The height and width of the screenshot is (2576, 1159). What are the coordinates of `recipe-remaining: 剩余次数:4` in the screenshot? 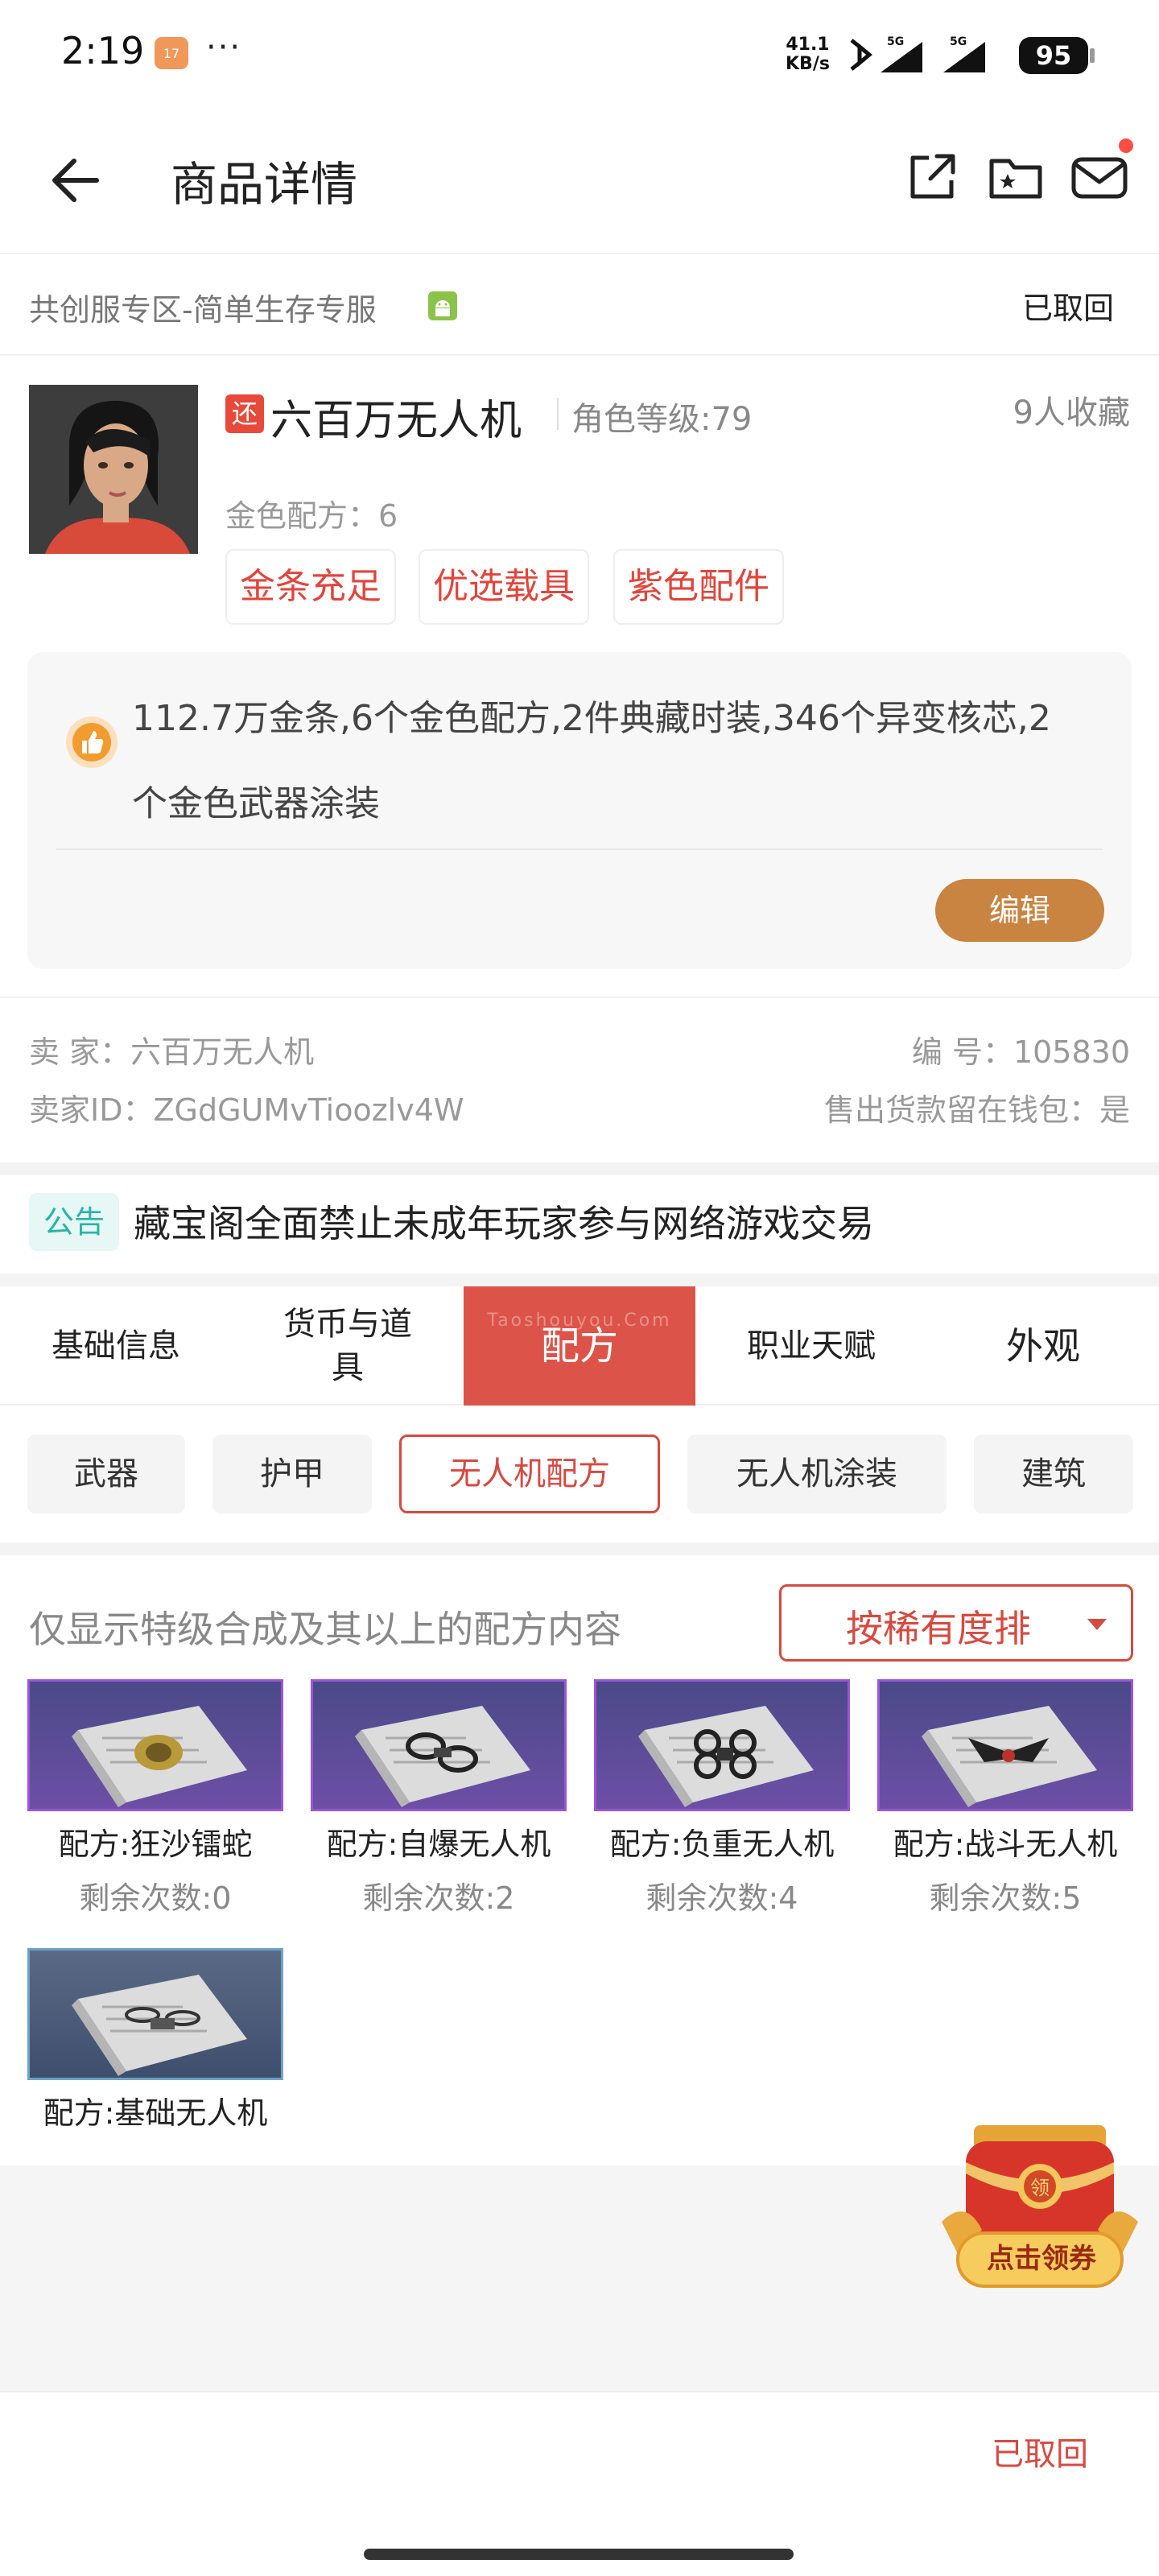 It's located at (721, 1898).